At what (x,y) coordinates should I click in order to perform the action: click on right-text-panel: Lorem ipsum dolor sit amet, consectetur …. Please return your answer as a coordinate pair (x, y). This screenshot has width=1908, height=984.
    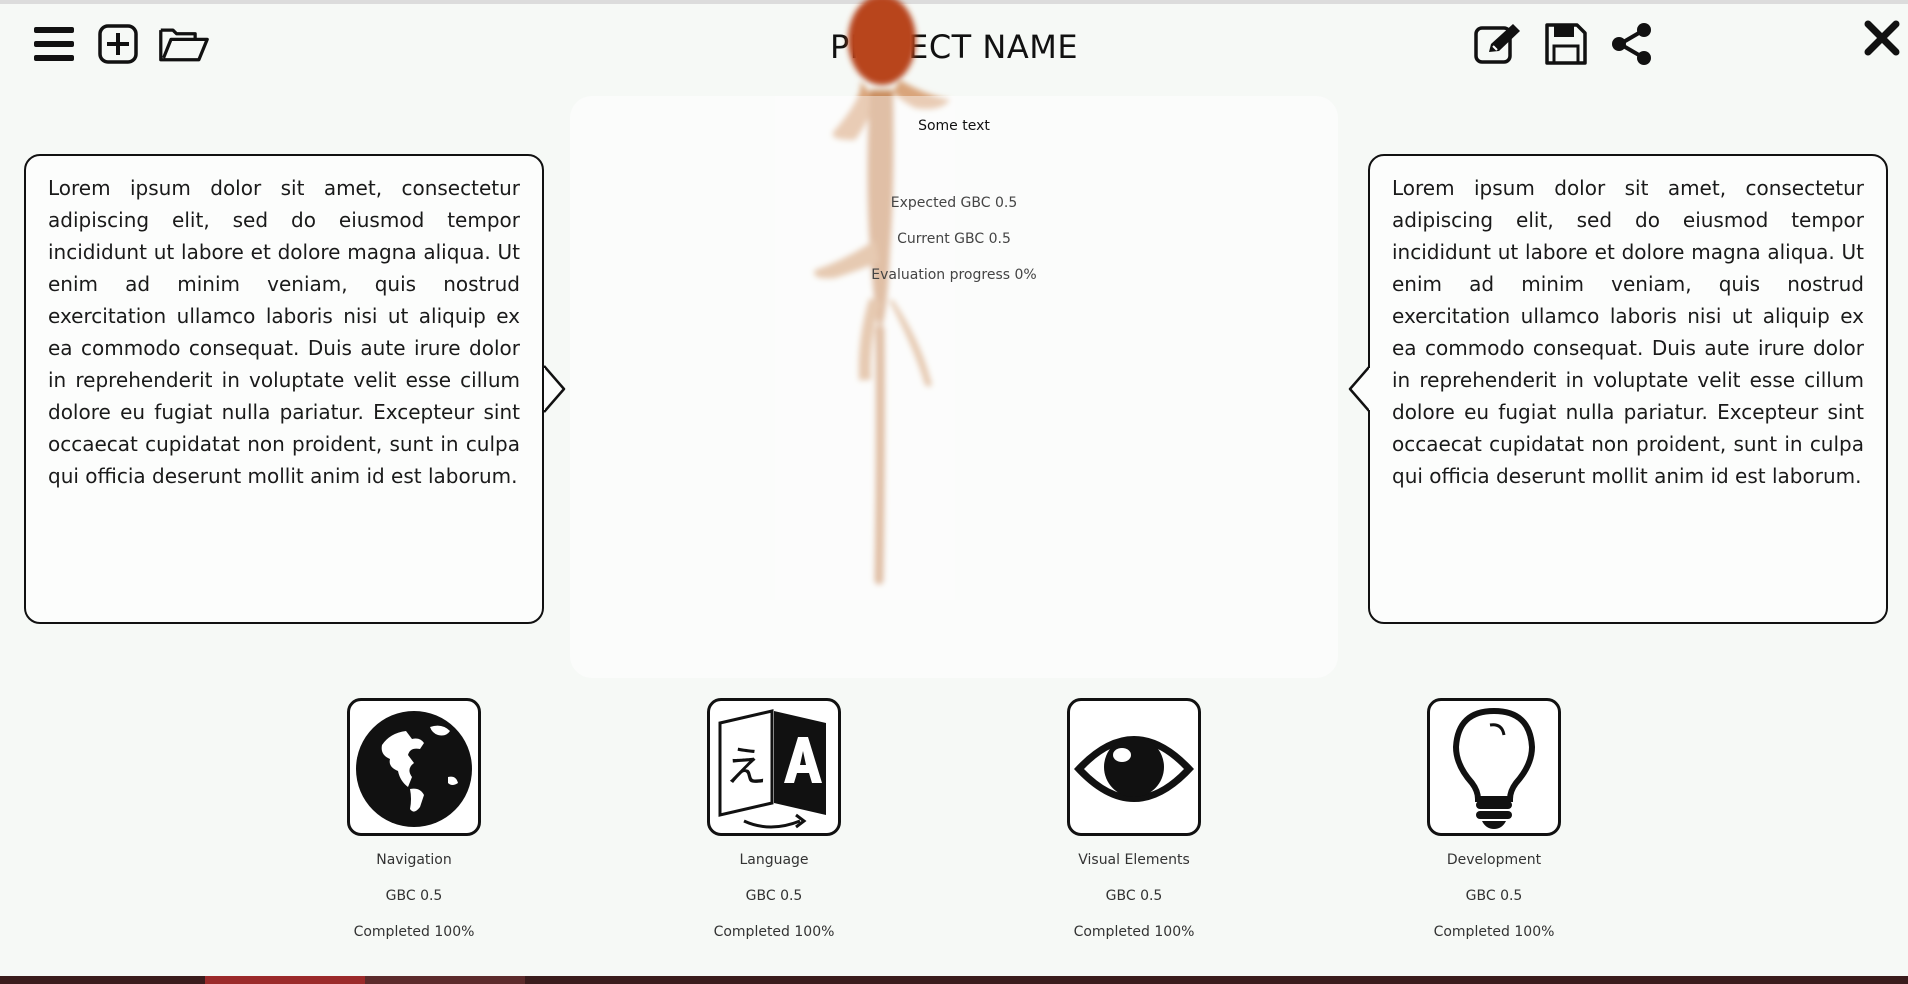
    Looking at the image, I should click on (1628, 389).